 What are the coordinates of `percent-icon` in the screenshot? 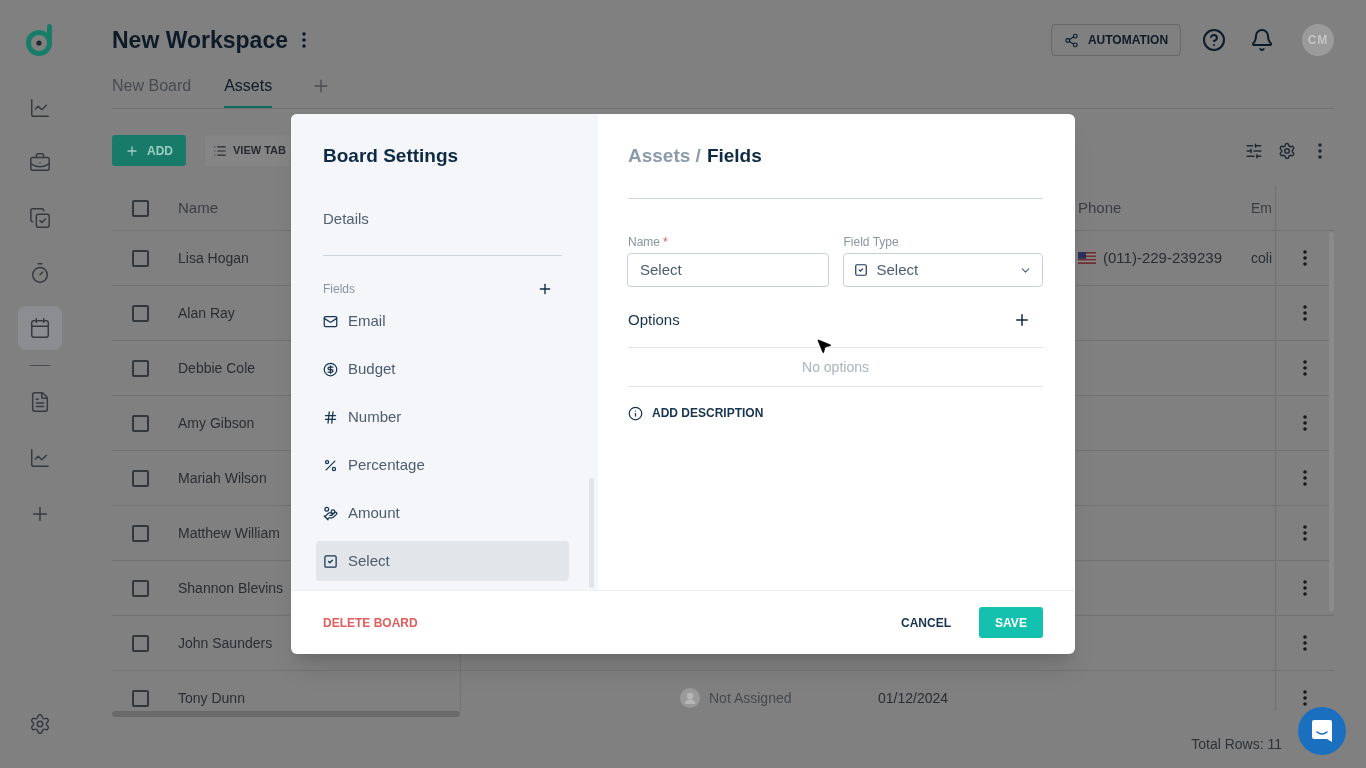 It's located at (330, 465).